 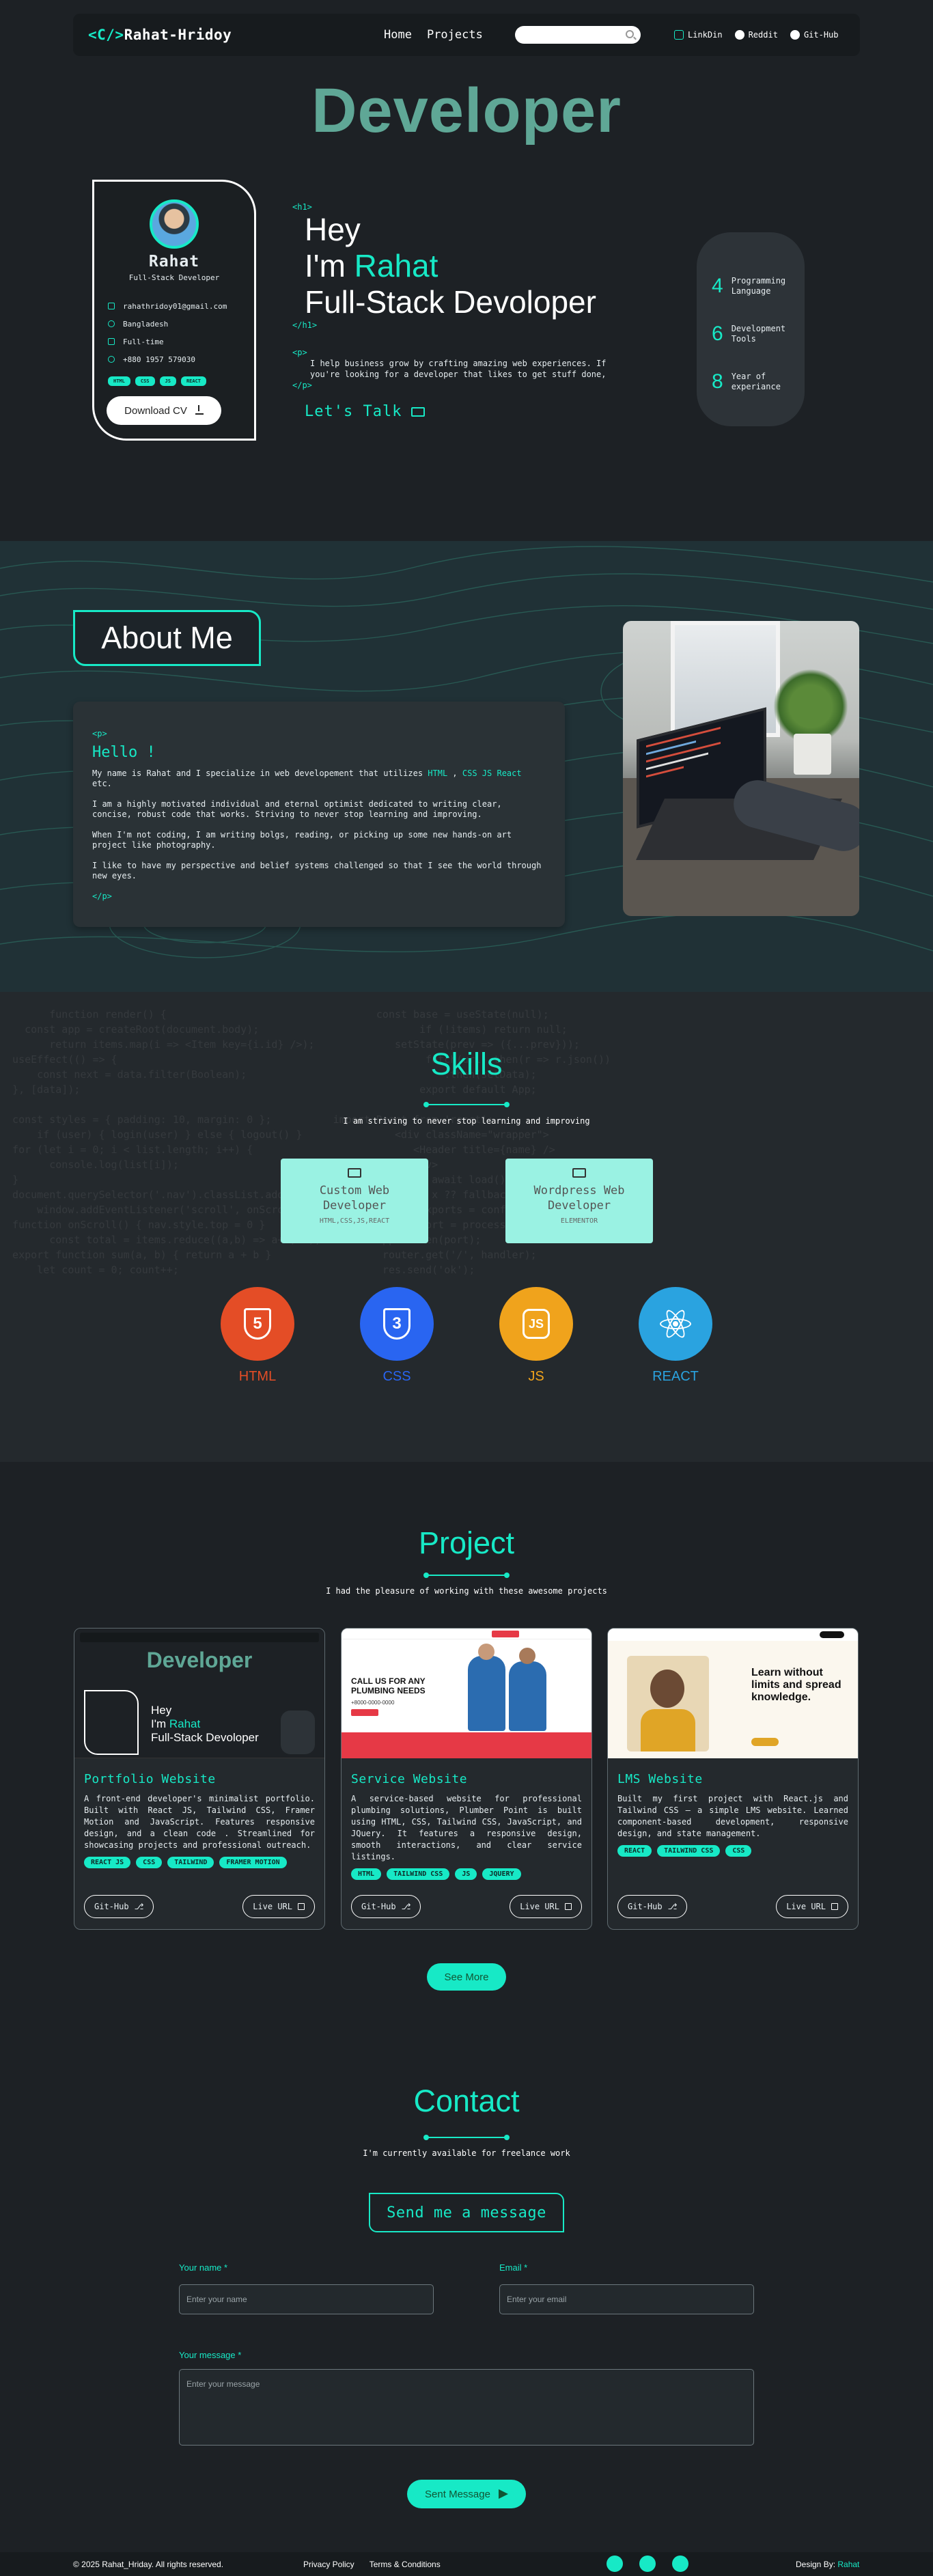 I want to click on send-message-button: Sent Message, so click(x=466, y=2494).